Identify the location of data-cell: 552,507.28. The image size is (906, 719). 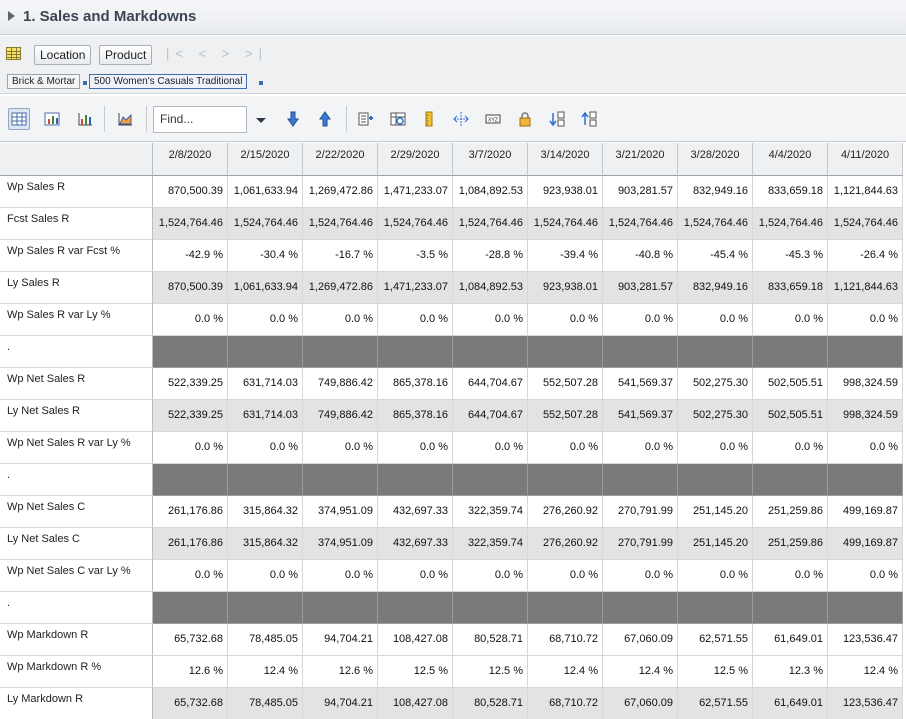
(565, 416).